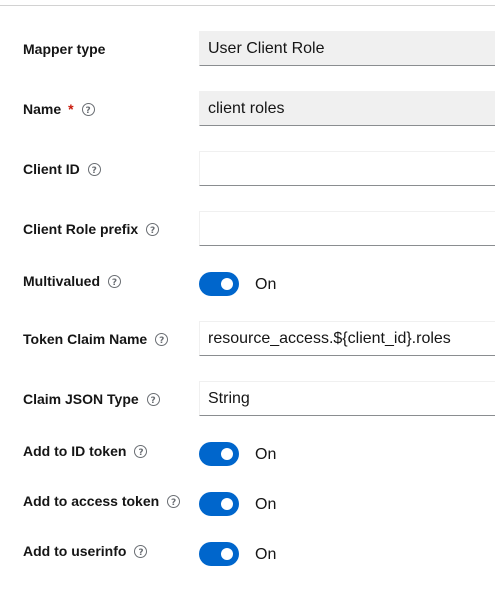 The image size is (495, 595). Describe the element at coordinates (72, 282) in the screenshot. I see `multivalued-label: Multivalued` at that location.